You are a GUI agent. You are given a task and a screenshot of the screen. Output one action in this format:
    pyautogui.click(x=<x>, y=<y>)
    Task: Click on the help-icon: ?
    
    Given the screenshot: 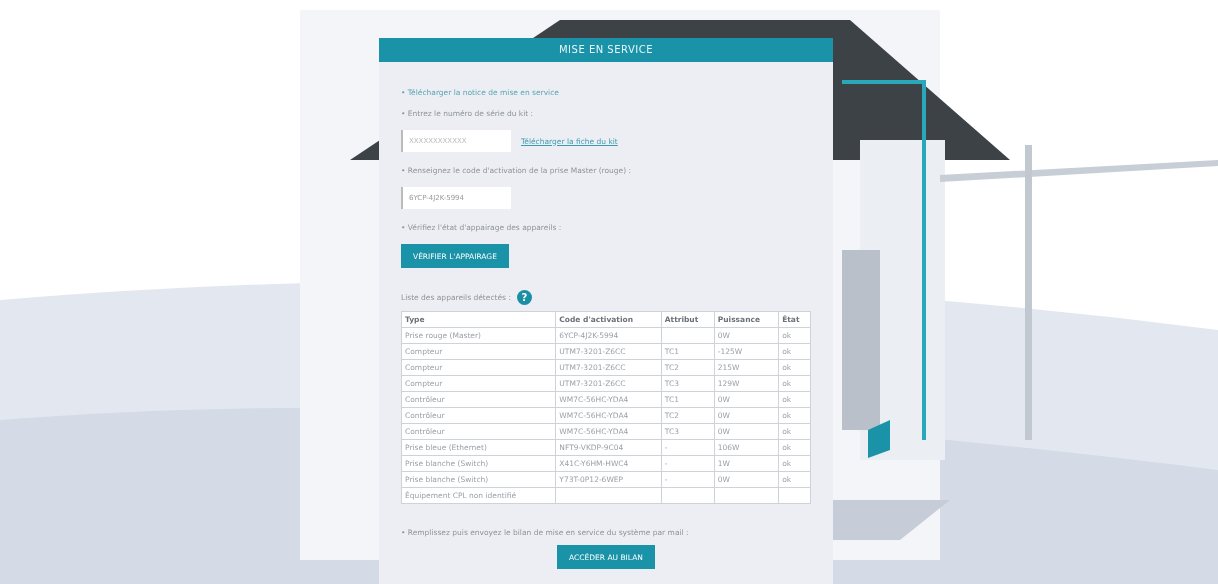 What is the action you would take?
    pyautogui.click(x=524, y=297)
    